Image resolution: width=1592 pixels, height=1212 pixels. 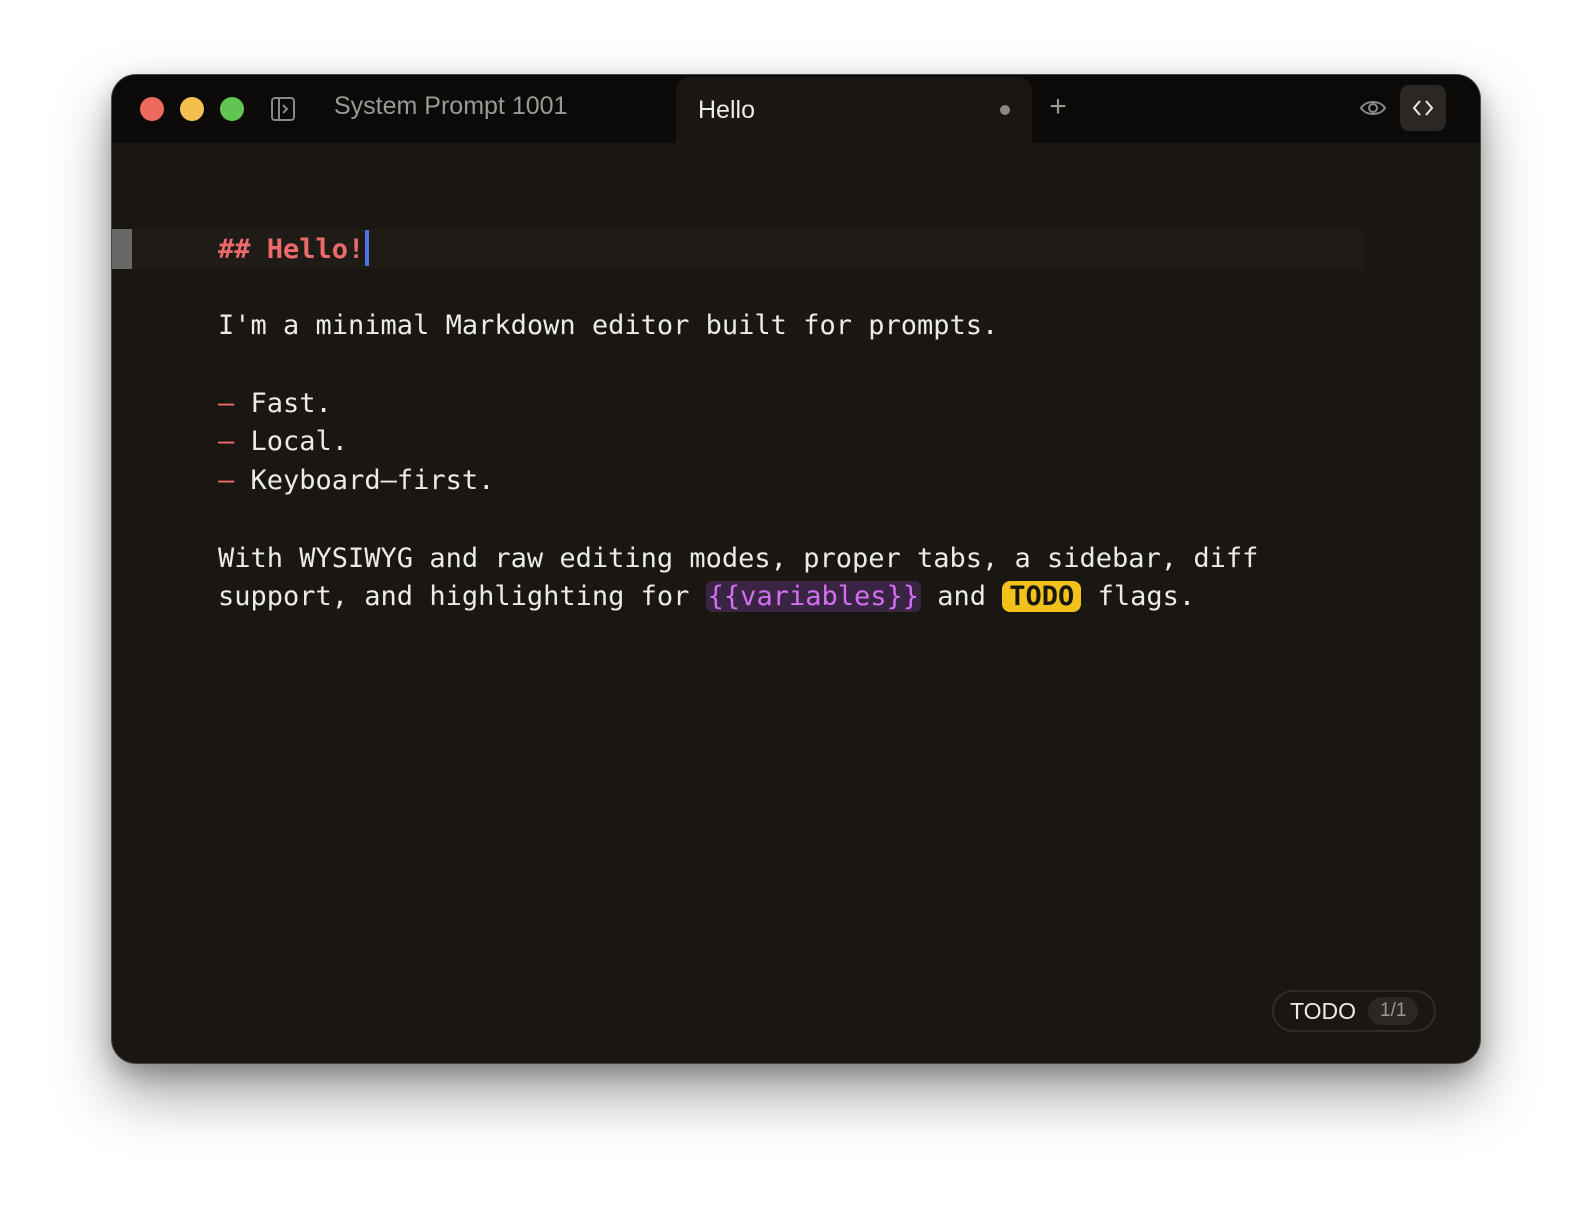 I want to click on code-view-button, so click(x=1423, y=108).